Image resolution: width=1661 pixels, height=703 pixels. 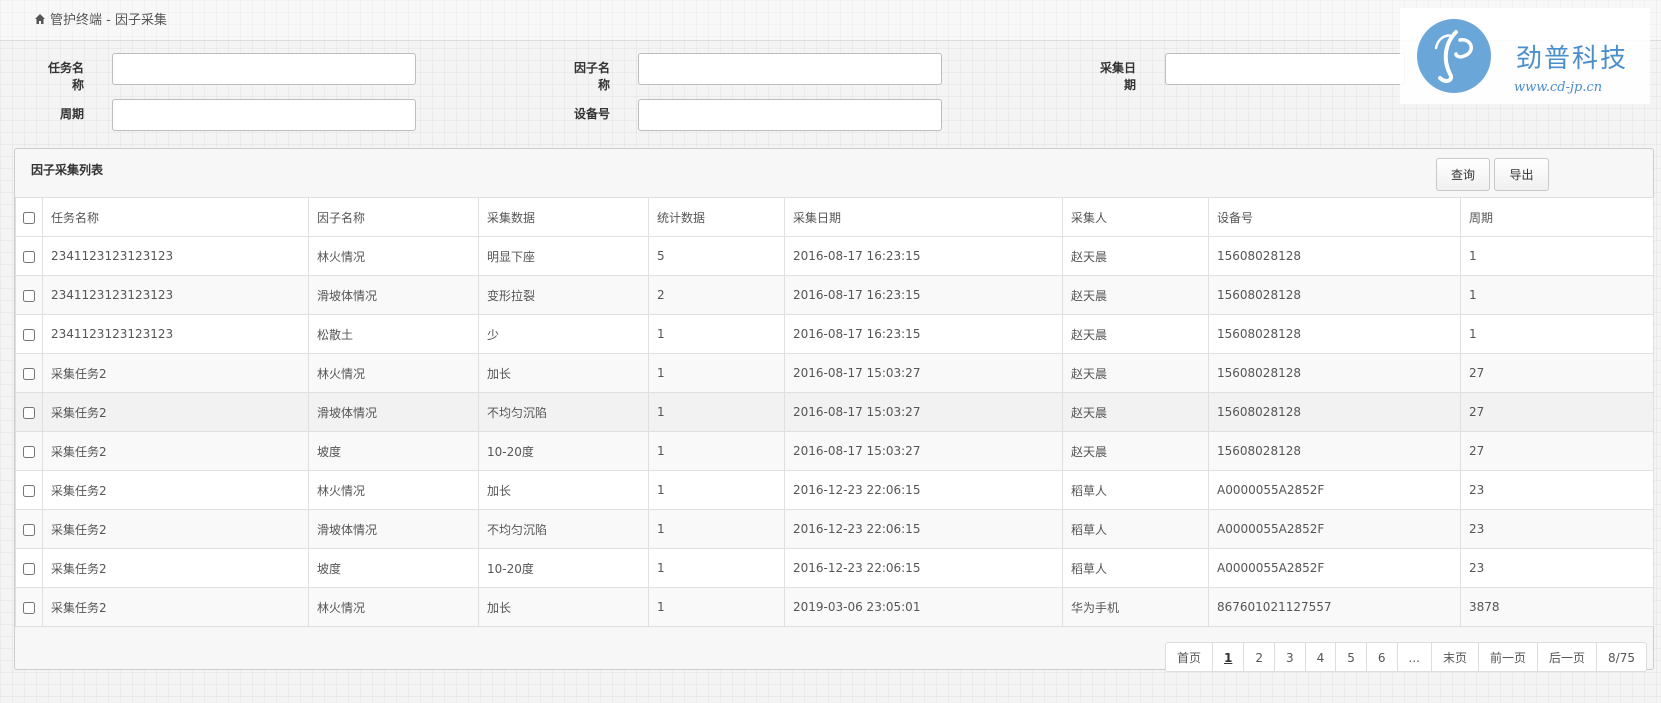 What do you see at coordinates (1135, 607) in the screenshot?
I see `cell-collector: 华为手机` at bounding box center [1135, 607].